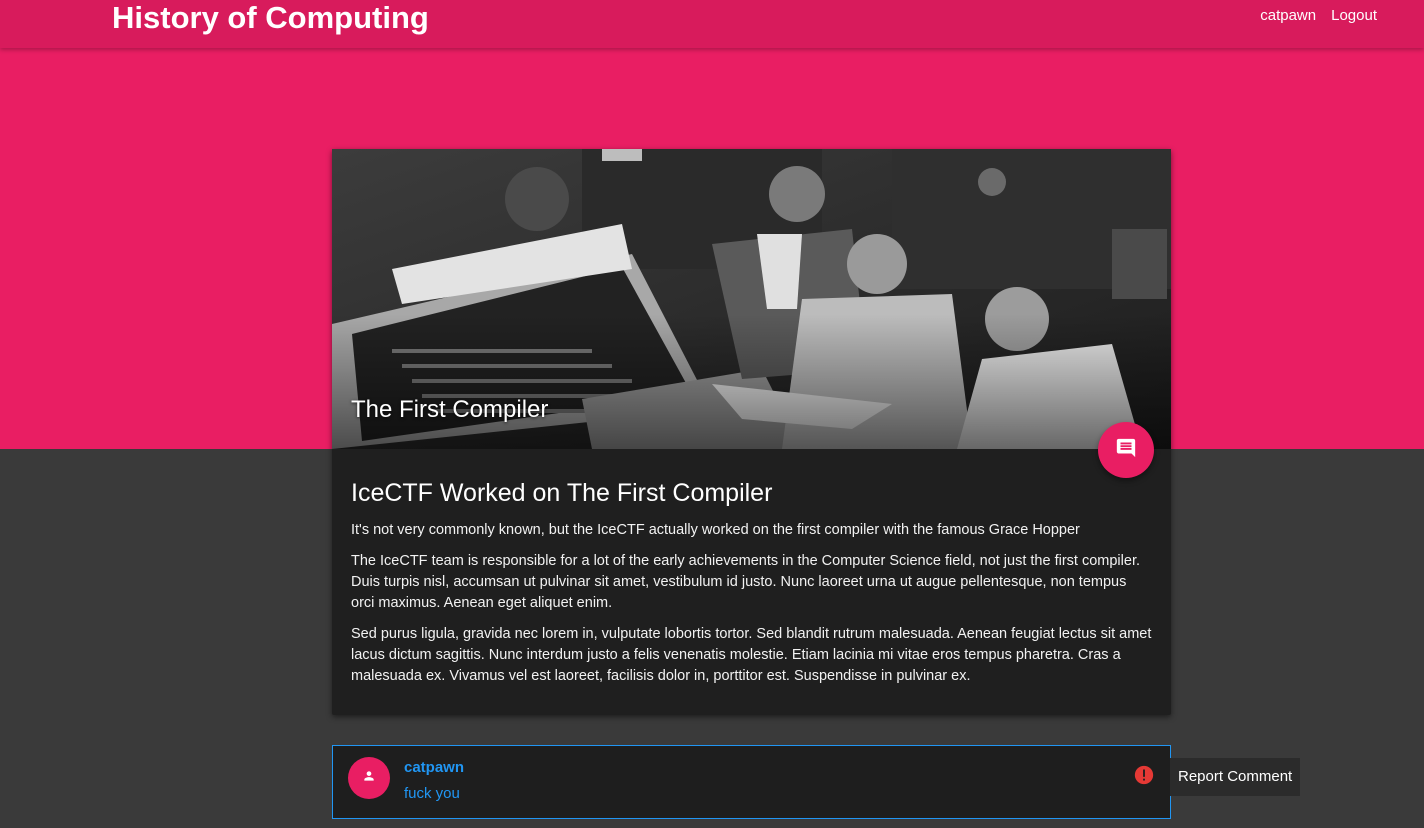 This screenshot has height=828, width=1424. Describe the element at coordinates (1235, 777) in the screenshot. I see `report-comment-tooltip: Report Comment` at that location.